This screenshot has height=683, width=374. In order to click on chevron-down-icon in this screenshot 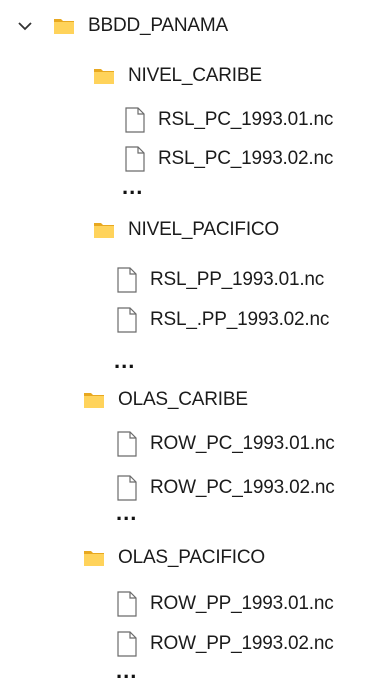, I will do `click(25, 26)`.